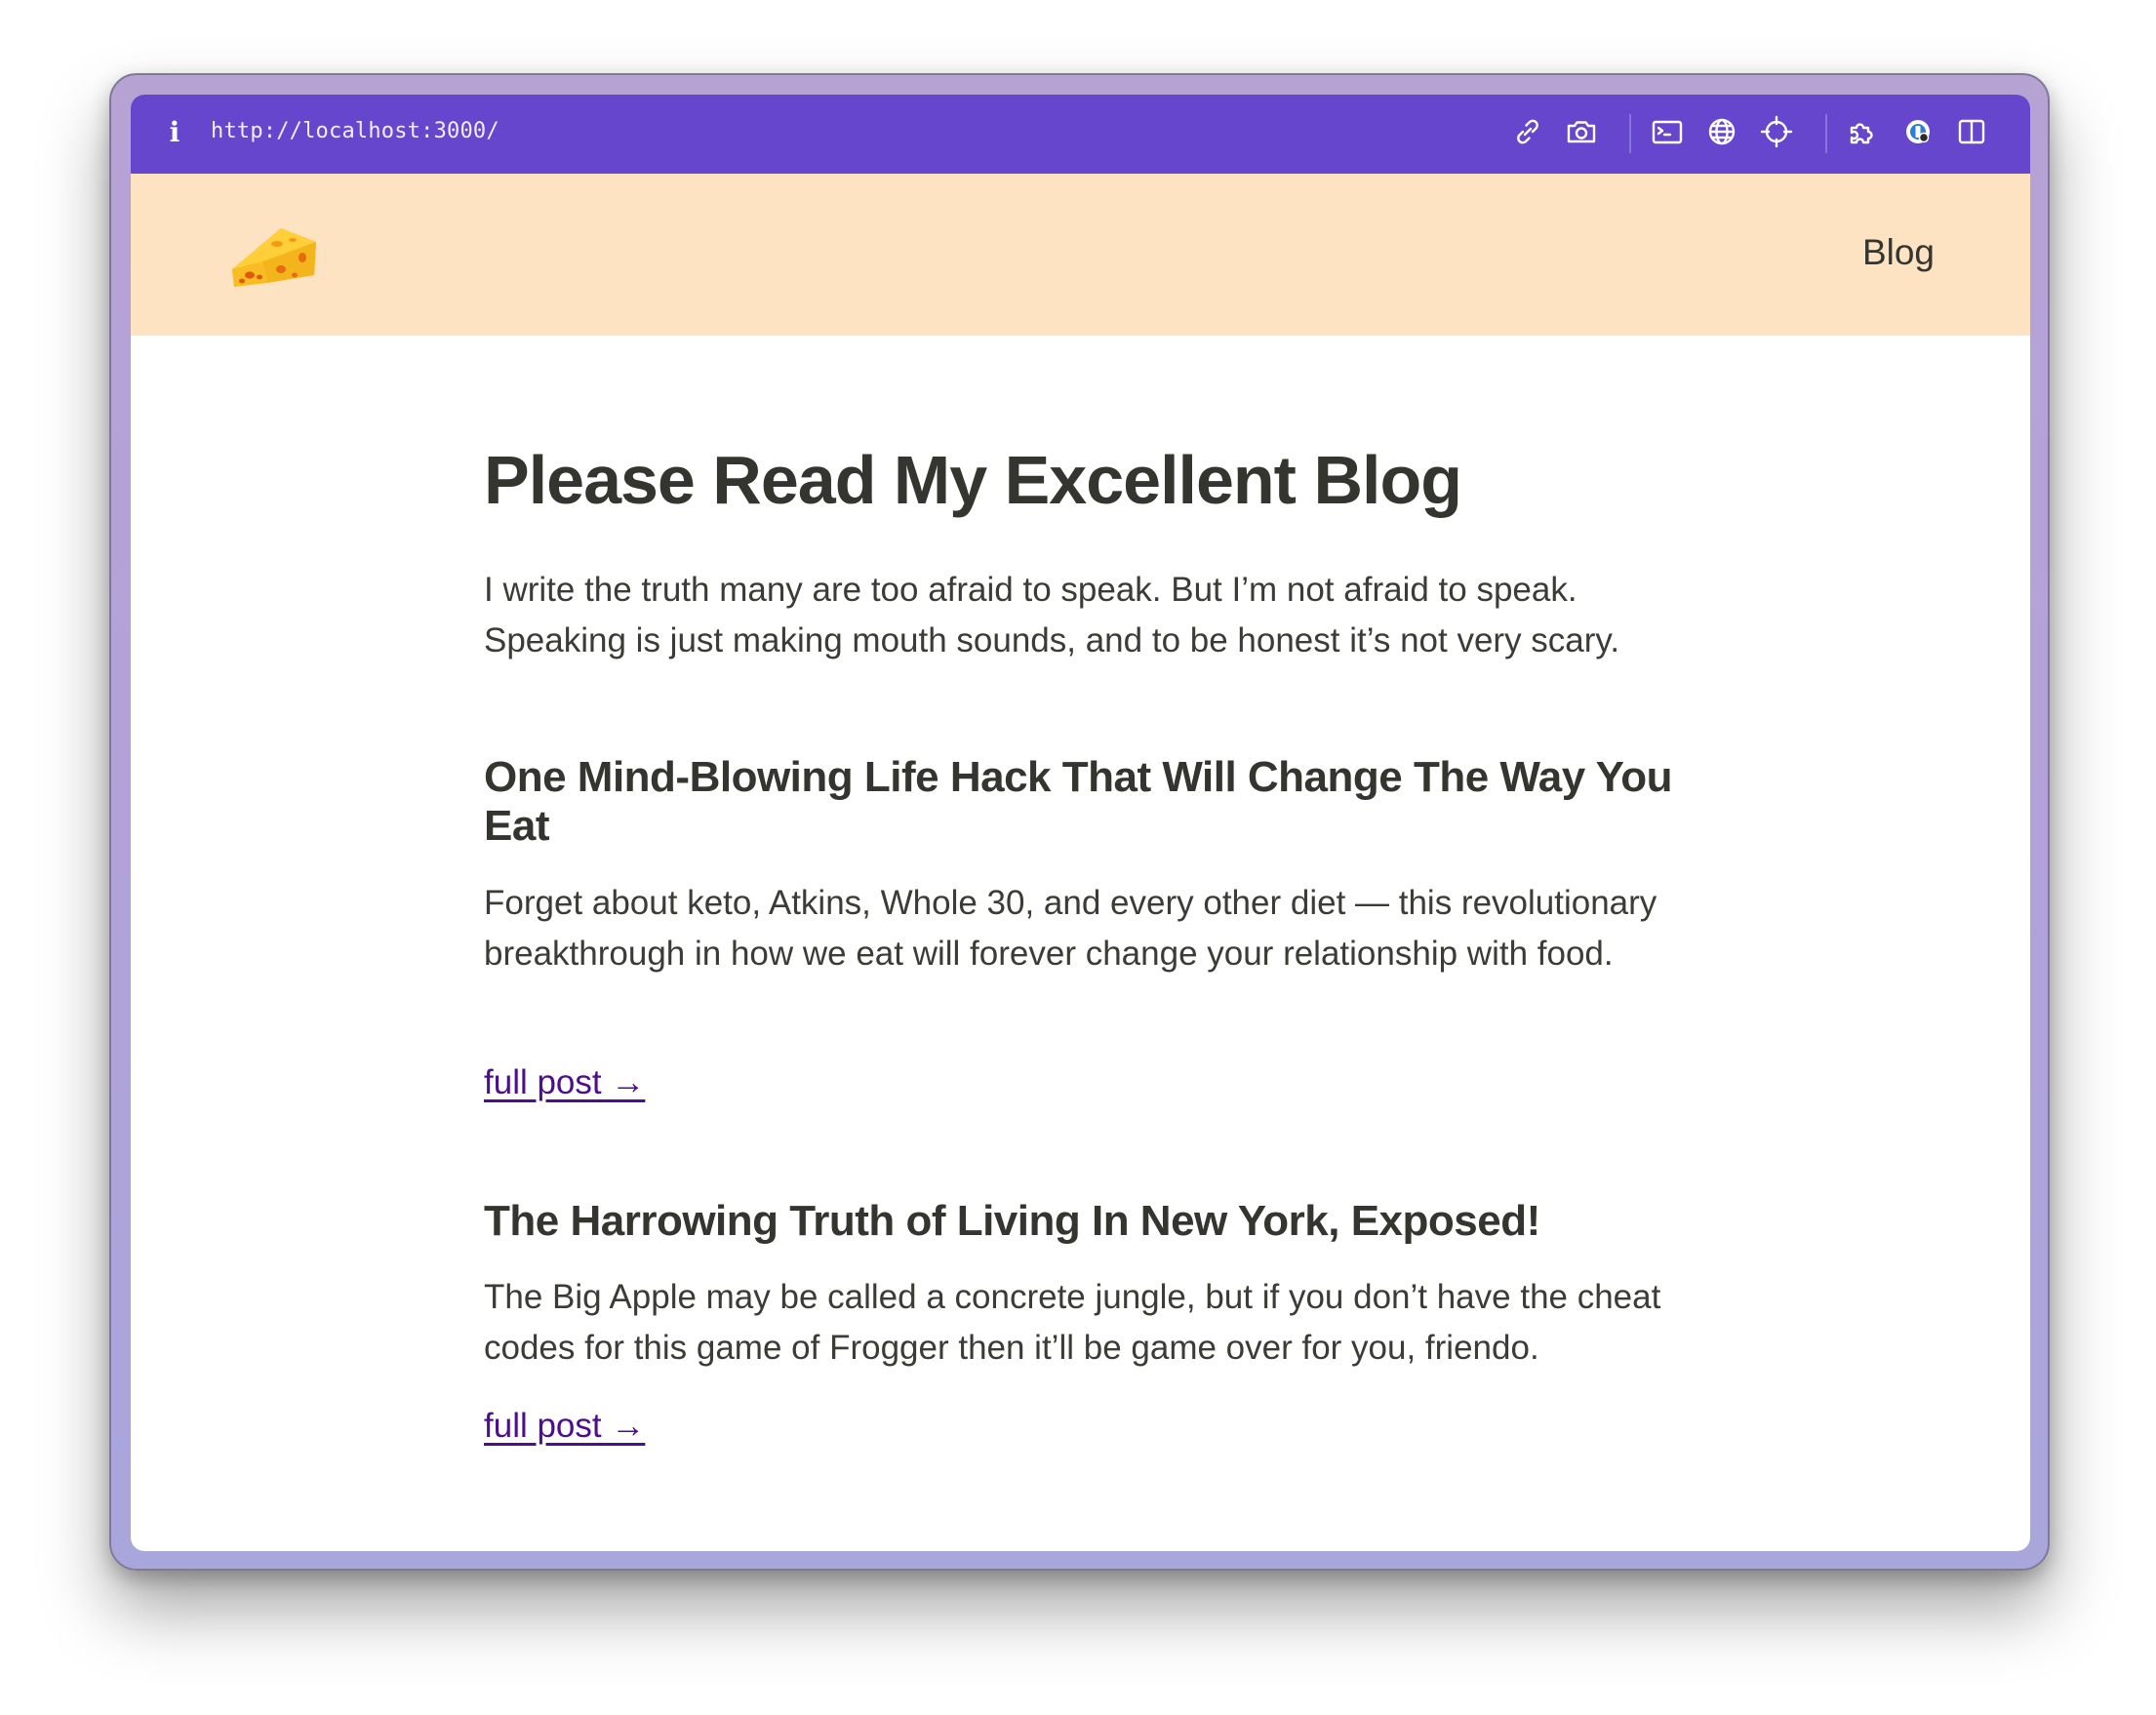 The image size is (2156, 1715). I want to click on crosshair-icon, so click(1776, 132).